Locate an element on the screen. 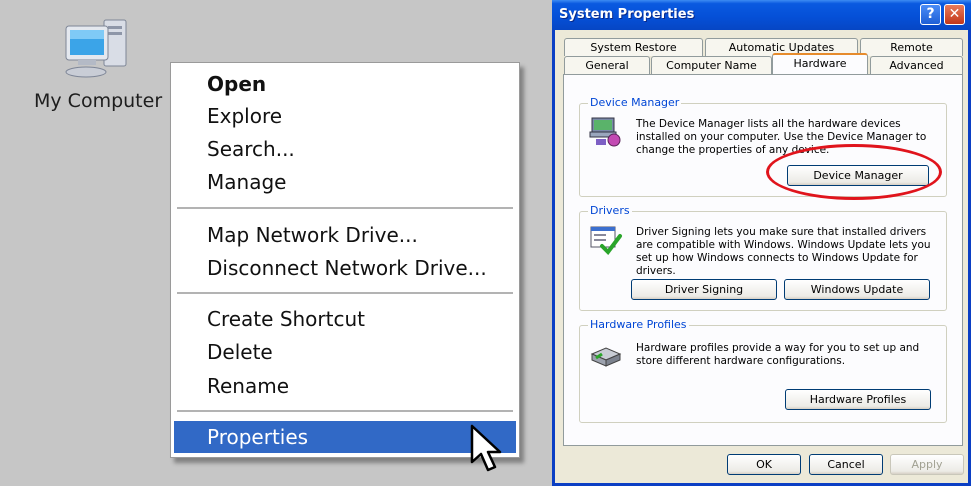 The height and width of the screenshot is (486, 971). tab-system-restore: System Restore is located at coordinates (633, 47).